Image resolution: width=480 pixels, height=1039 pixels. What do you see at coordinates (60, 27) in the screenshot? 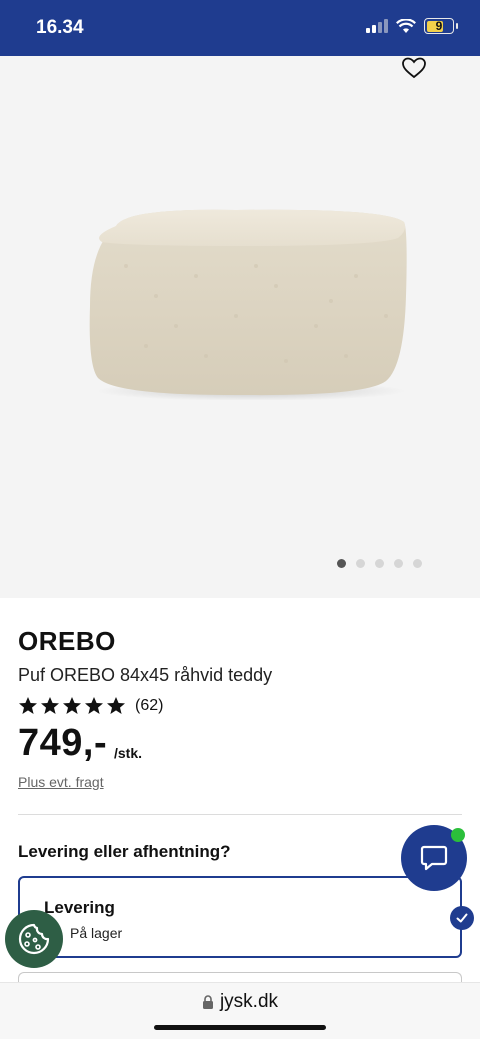
I see `status-time: 16.34` at bounding box center [60, 27].